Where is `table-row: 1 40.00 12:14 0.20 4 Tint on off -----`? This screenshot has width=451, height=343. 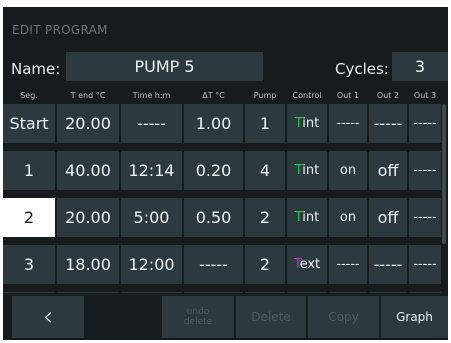
table-row: 1 40.00 12:14 0.20 4 Tint on off ----- is located at coordinates (225, 170).